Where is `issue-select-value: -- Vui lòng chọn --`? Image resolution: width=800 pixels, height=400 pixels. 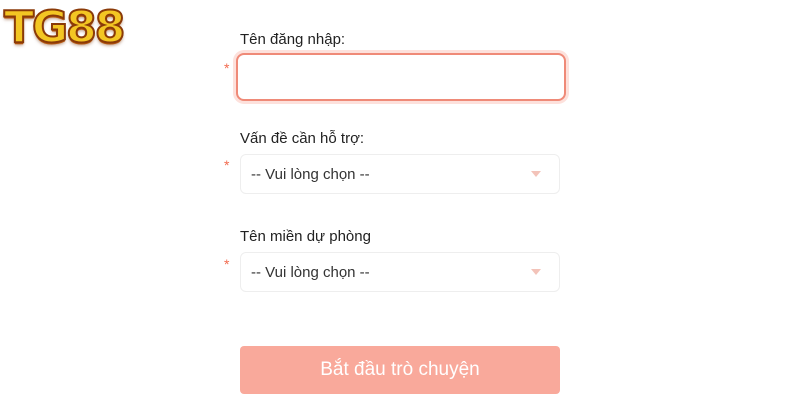
issue-select-value: -- Vui lòng chọn -- is located at coordinates (310, 174).